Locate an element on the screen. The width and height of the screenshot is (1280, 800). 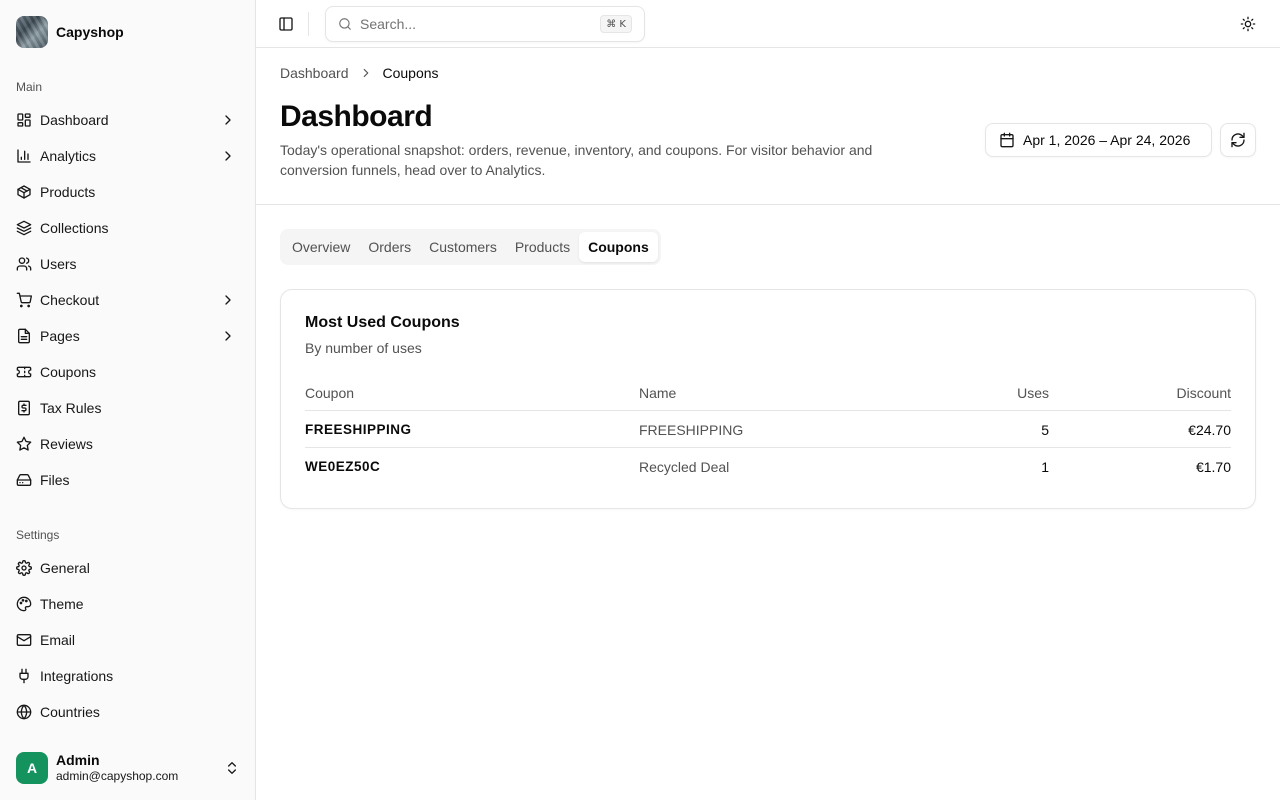
bar-chart-icon is located at coordinates (24, 156).